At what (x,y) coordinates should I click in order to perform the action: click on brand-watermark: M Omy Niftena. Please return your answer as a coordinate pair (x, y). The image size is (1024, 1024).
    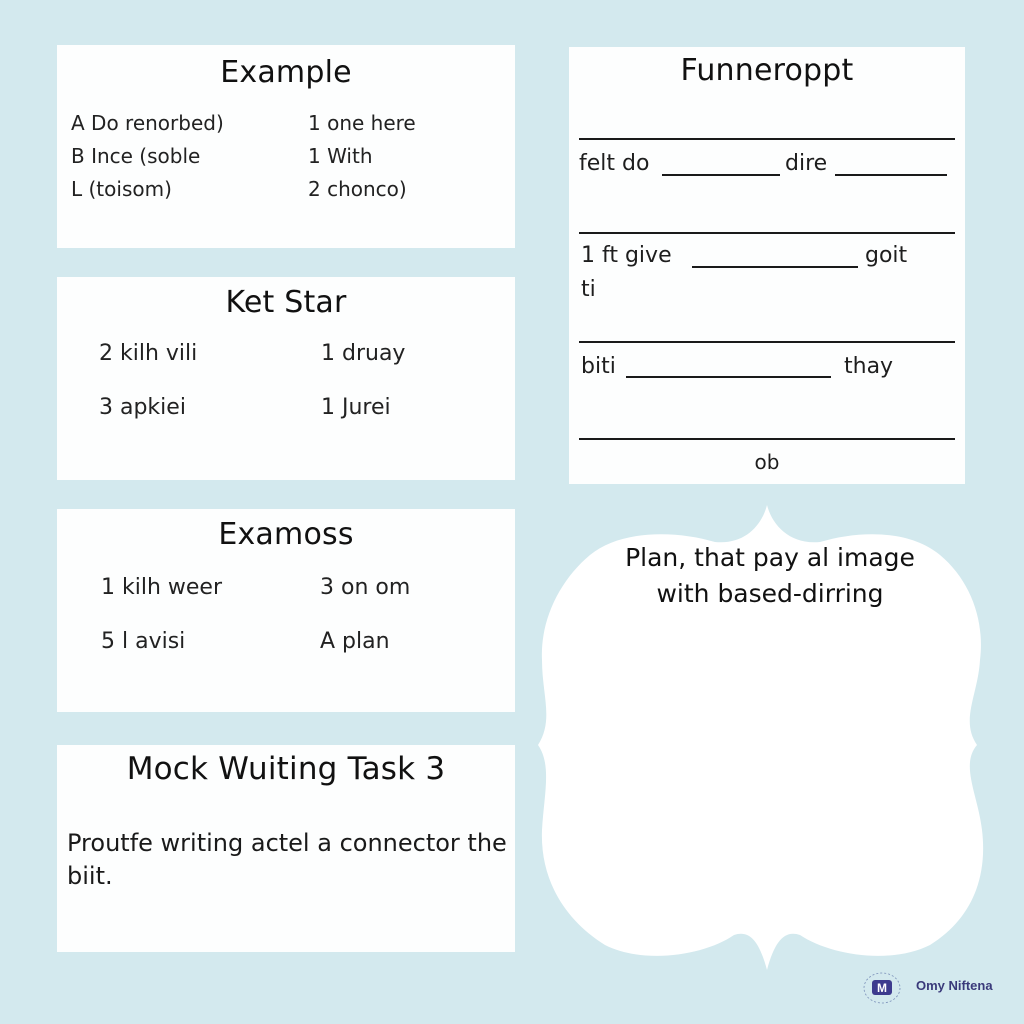
    Looking at the image, I should click on (938, 986).